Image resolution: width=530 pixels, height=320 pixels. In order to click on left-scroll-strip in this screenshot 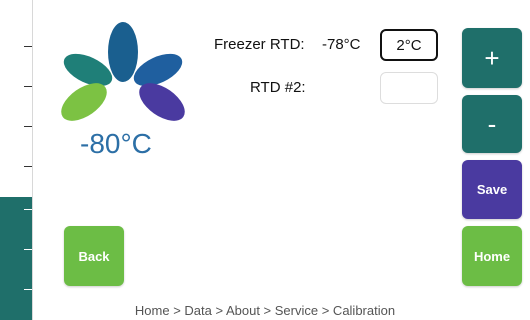, I will do `click(16, 160)`.